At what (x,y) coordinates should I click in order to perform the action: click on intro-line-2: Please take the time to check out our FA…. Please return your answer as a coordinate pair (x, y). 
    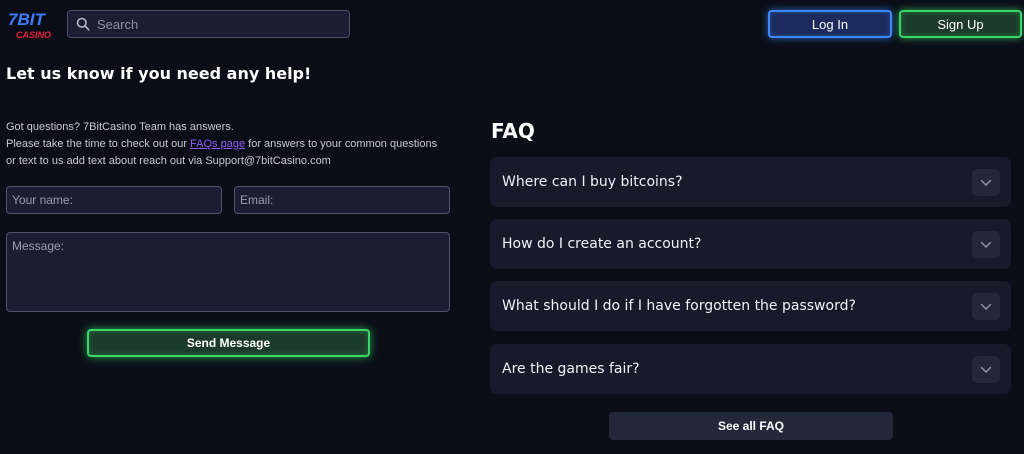
    Looking at the image, I should click on (222, 152).